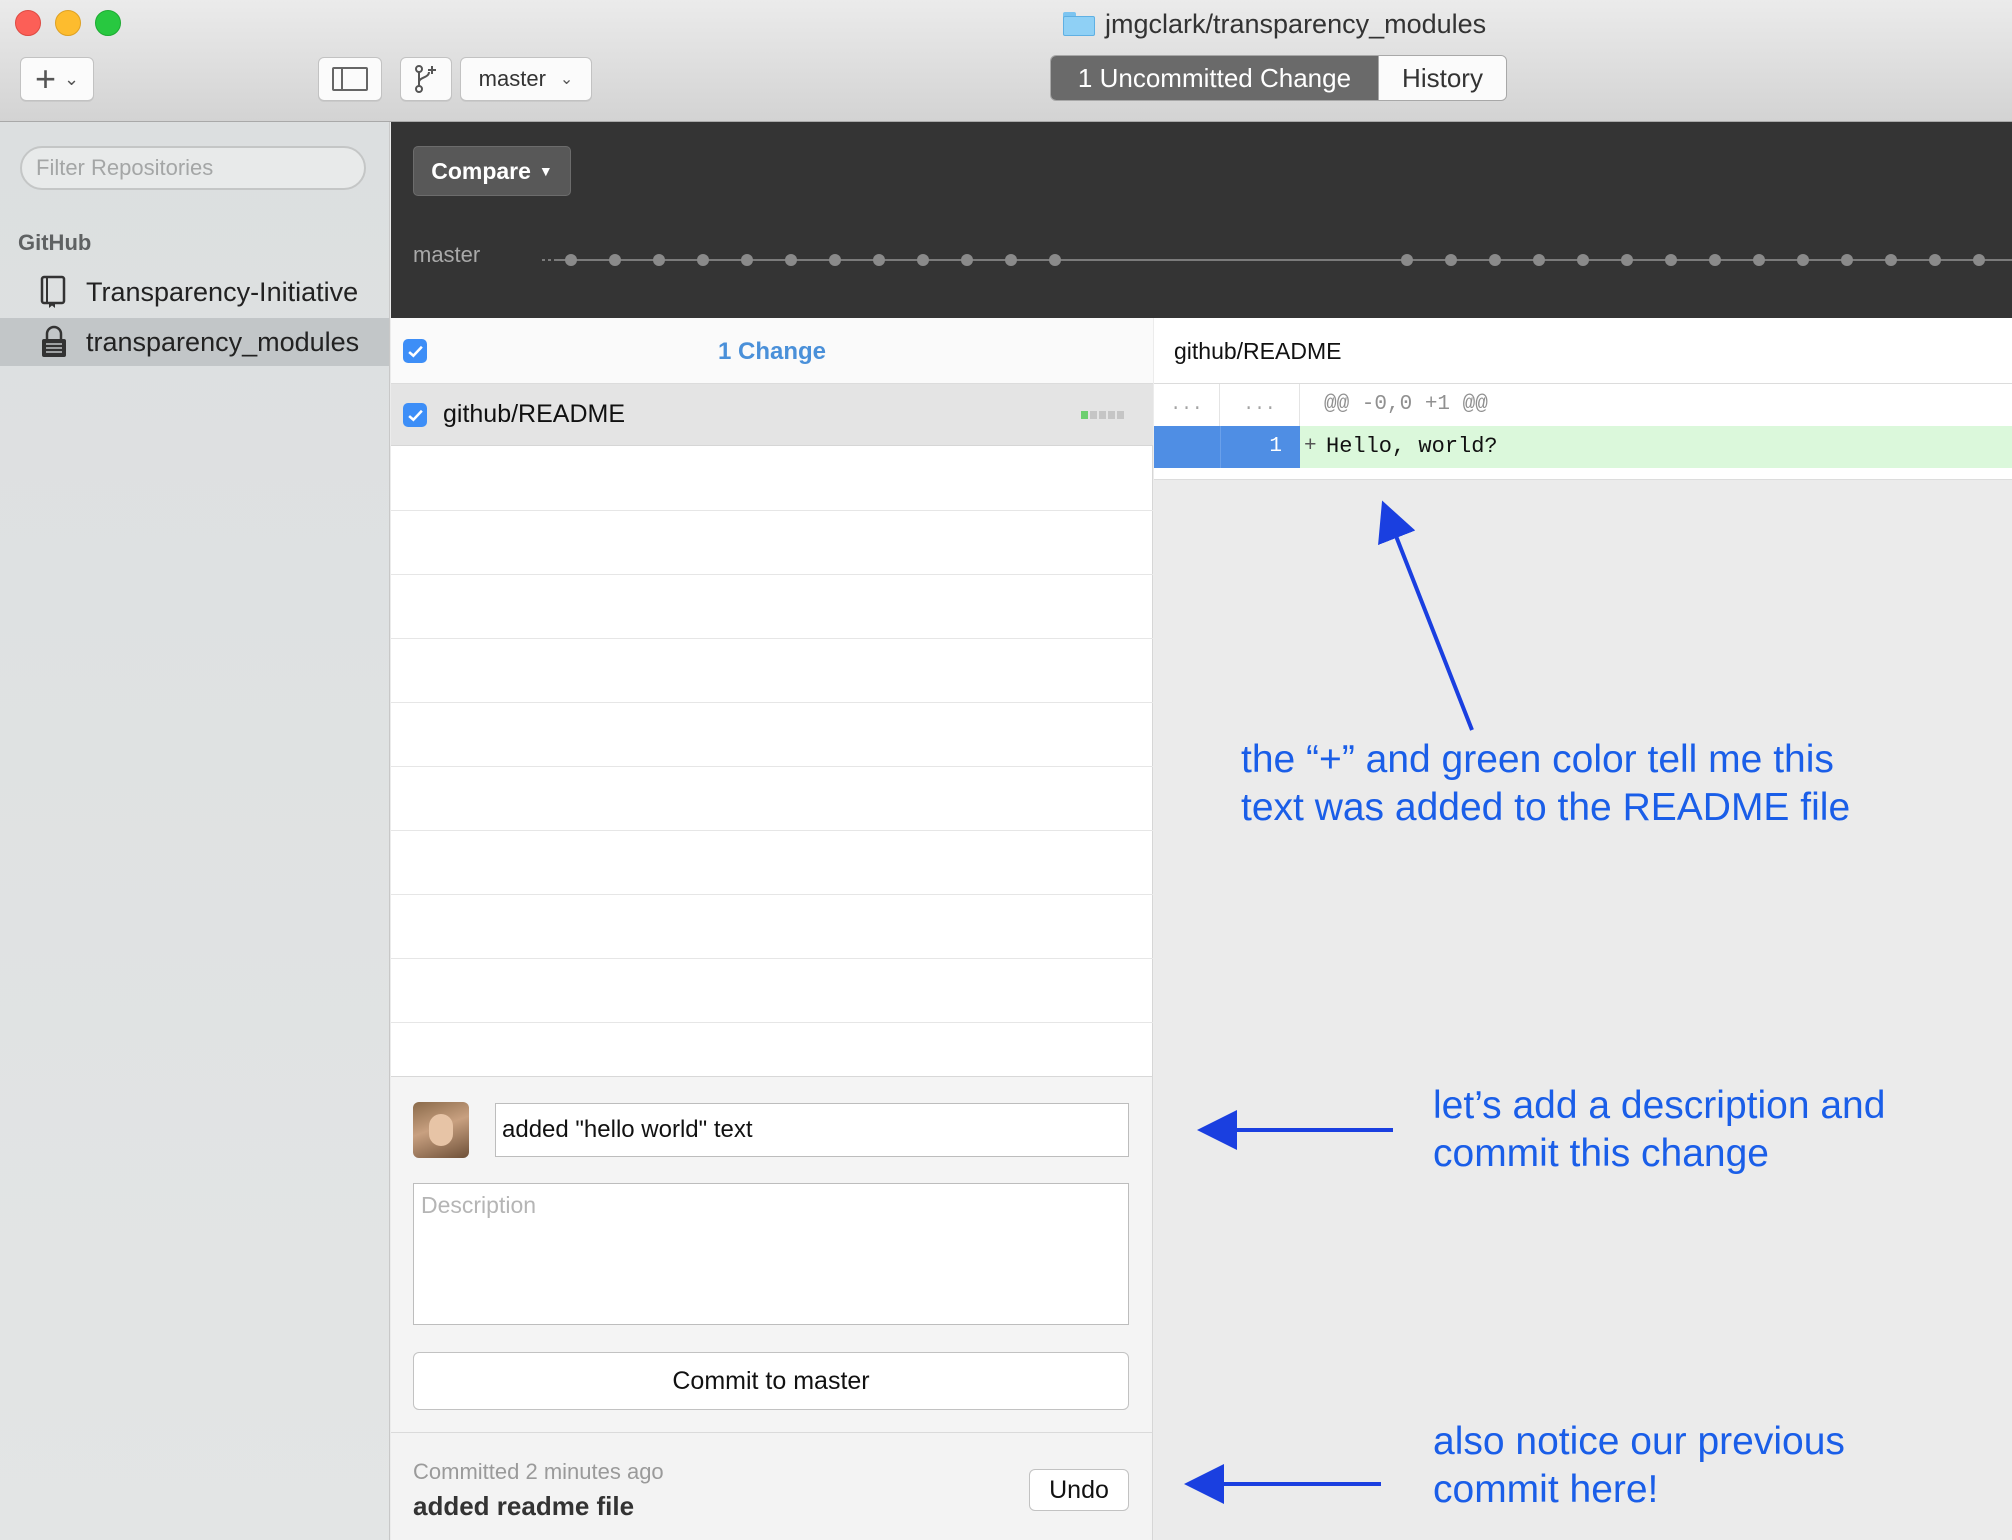  I want to click on commit-composer: Commit to master, so click(772, 1254).